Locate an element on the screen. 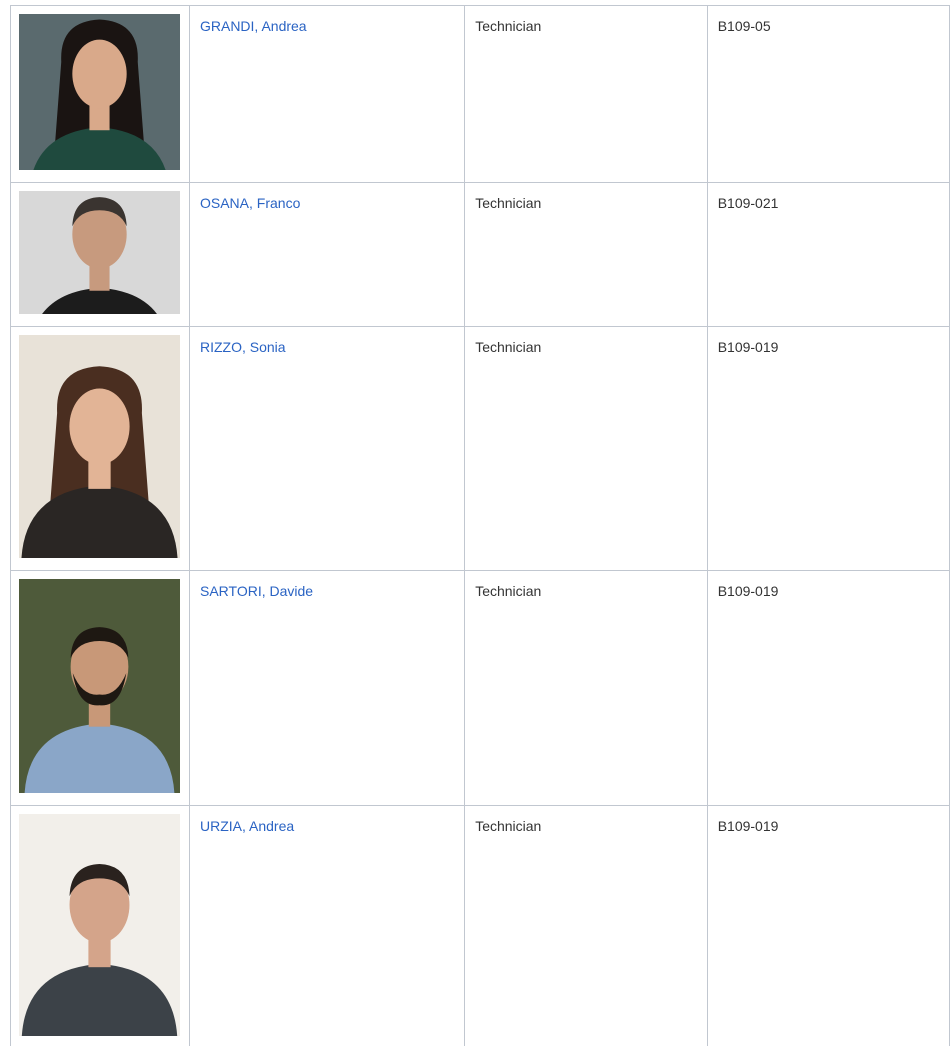 The image size is (950, 1046). portrait-woman-long-hair-icon is located at coordinates (99, 446).